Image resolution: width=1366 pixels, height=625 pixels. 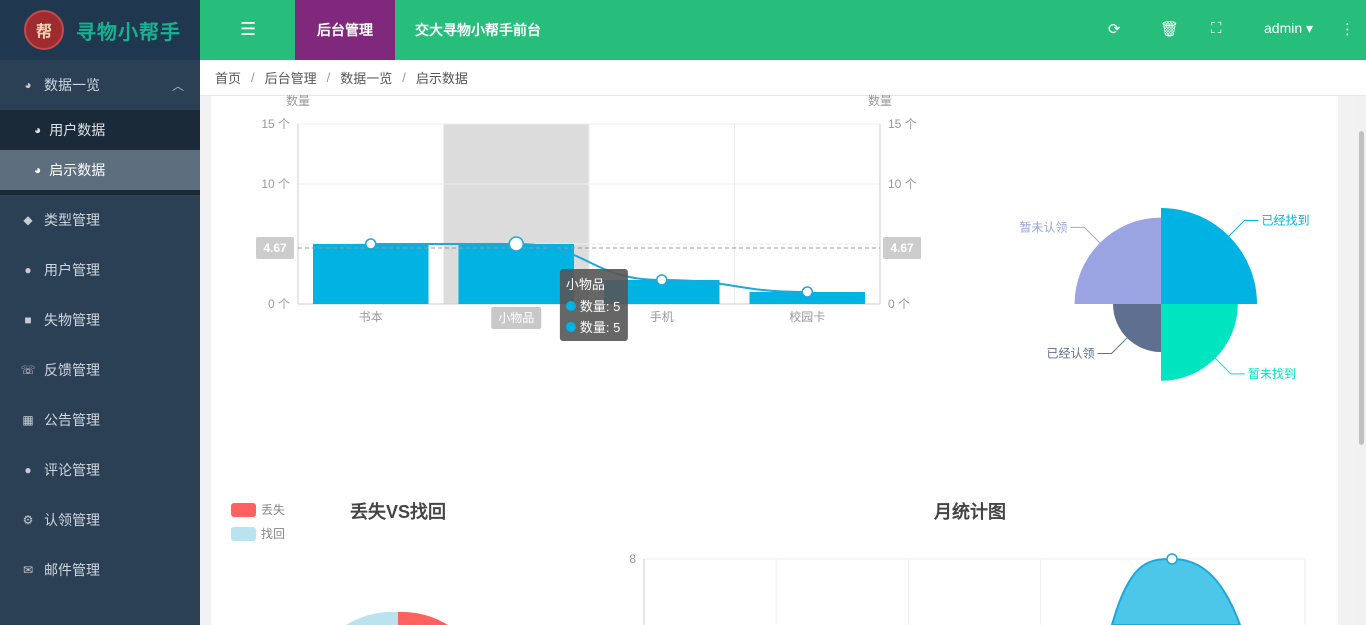 What do you see at coordinates (969, 511) in the screenshot?
I see `chart-title: 月统计图` at bounding box center [969, 511].